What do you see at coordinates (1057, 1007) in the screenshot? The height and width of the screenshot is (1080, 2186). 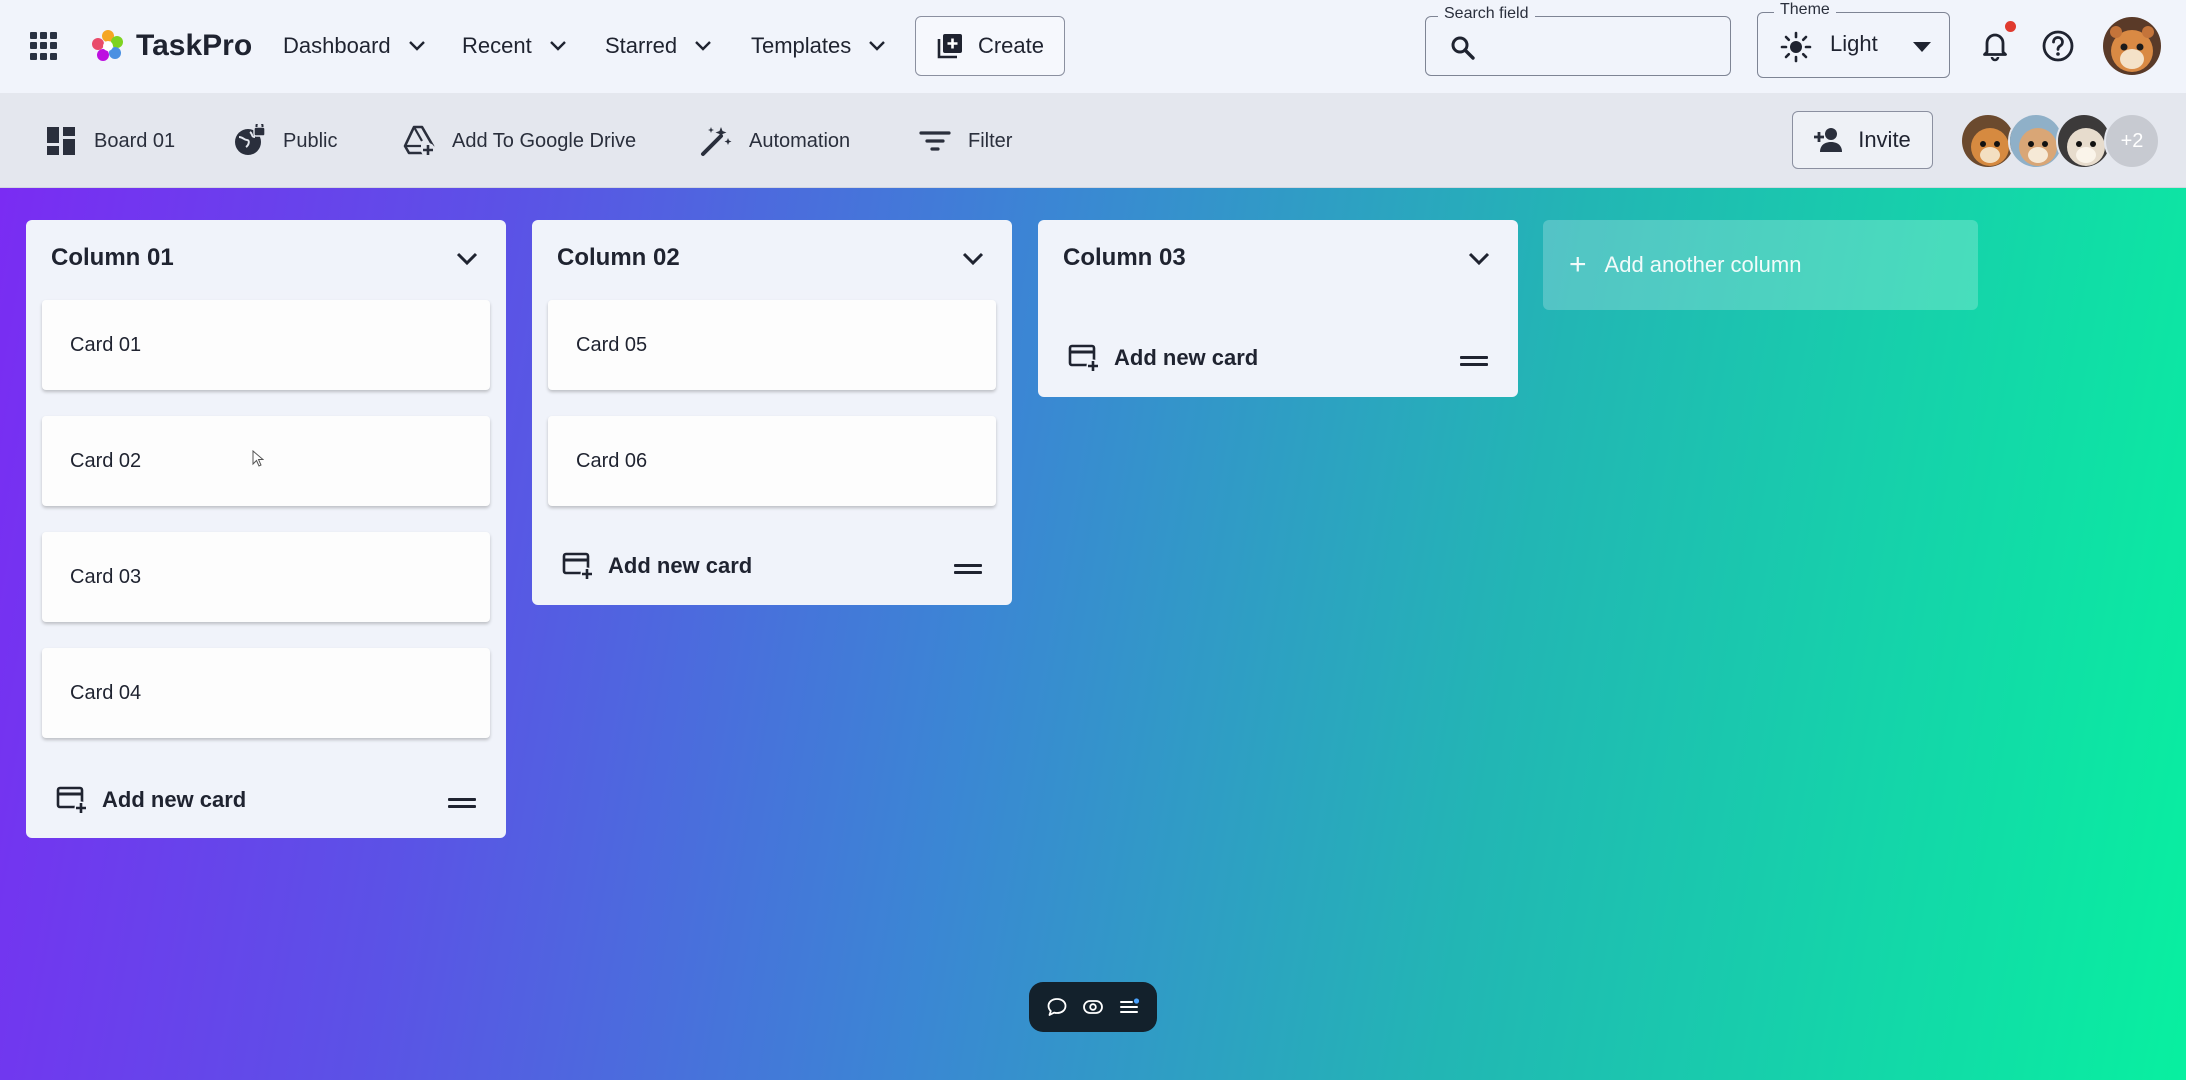 I see `comment-icon` at bounding box center [1057, 1007].